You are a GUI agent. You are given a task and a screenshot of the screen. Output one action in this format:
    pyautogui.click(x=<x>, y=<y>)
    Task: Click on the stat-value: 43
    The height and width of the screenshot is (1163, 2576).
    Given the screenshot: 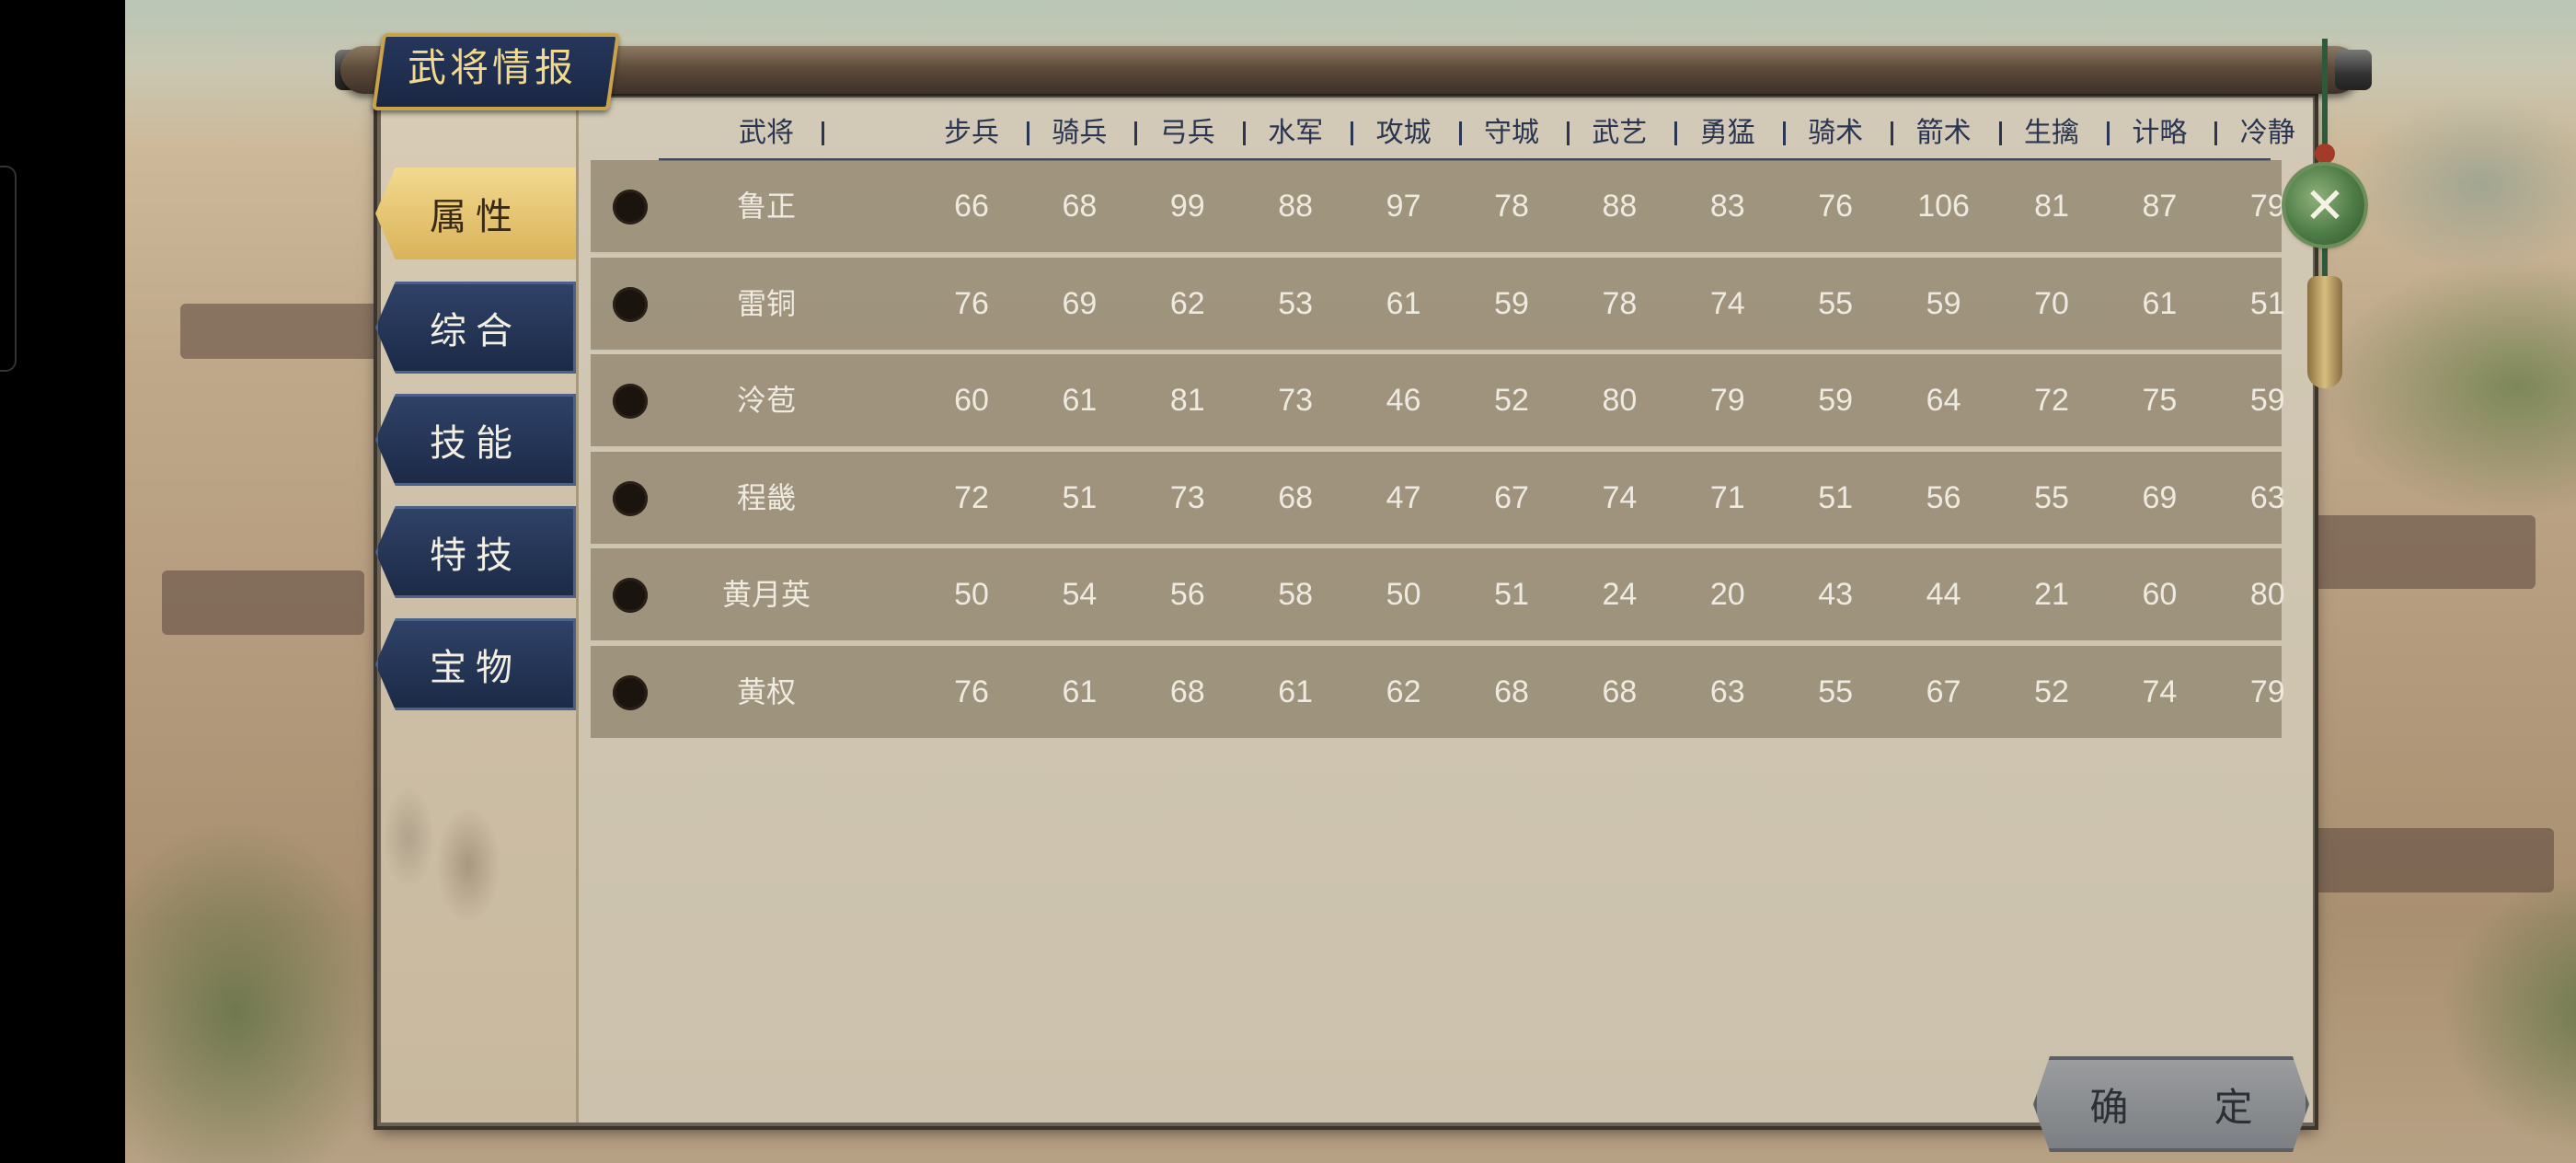 What is the action you would take?
    pyautogui.click(x=1836, y=595)
    